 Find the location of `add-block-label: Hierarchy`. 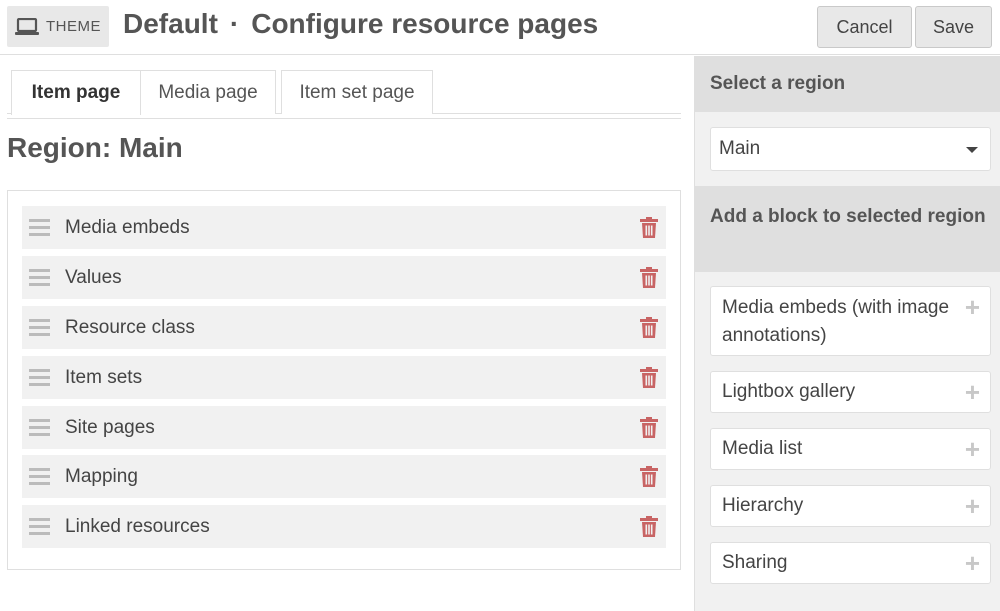

add-block-label: Hierarchy is located at coordinates (763, 505).